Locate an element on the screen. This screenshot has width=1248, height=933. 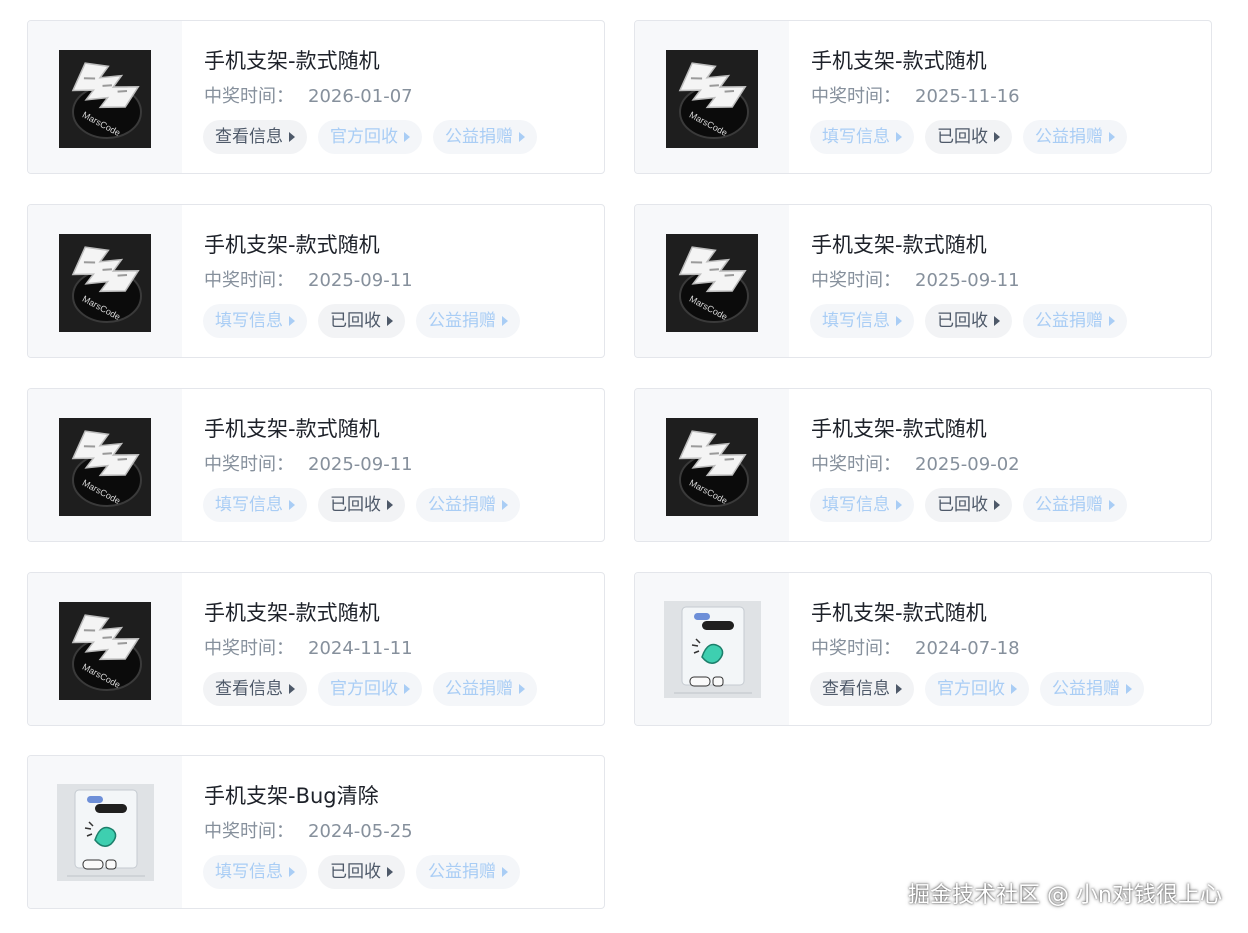
thumbnail-area is located at coordinates (105, 832).